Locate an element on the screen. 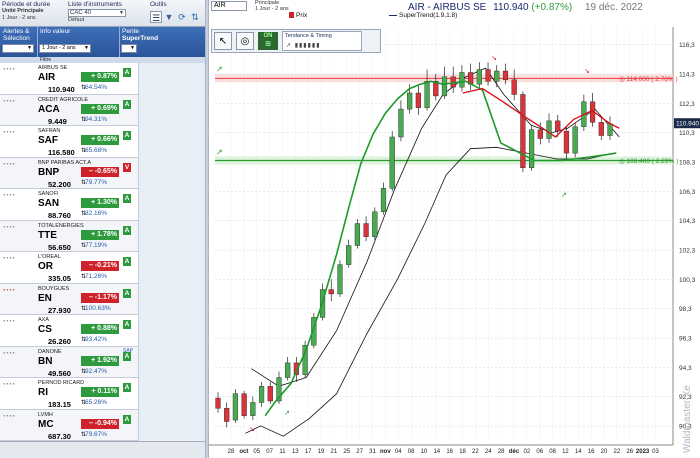  x-tick-label: 28 is located at coordinates (501, 452).